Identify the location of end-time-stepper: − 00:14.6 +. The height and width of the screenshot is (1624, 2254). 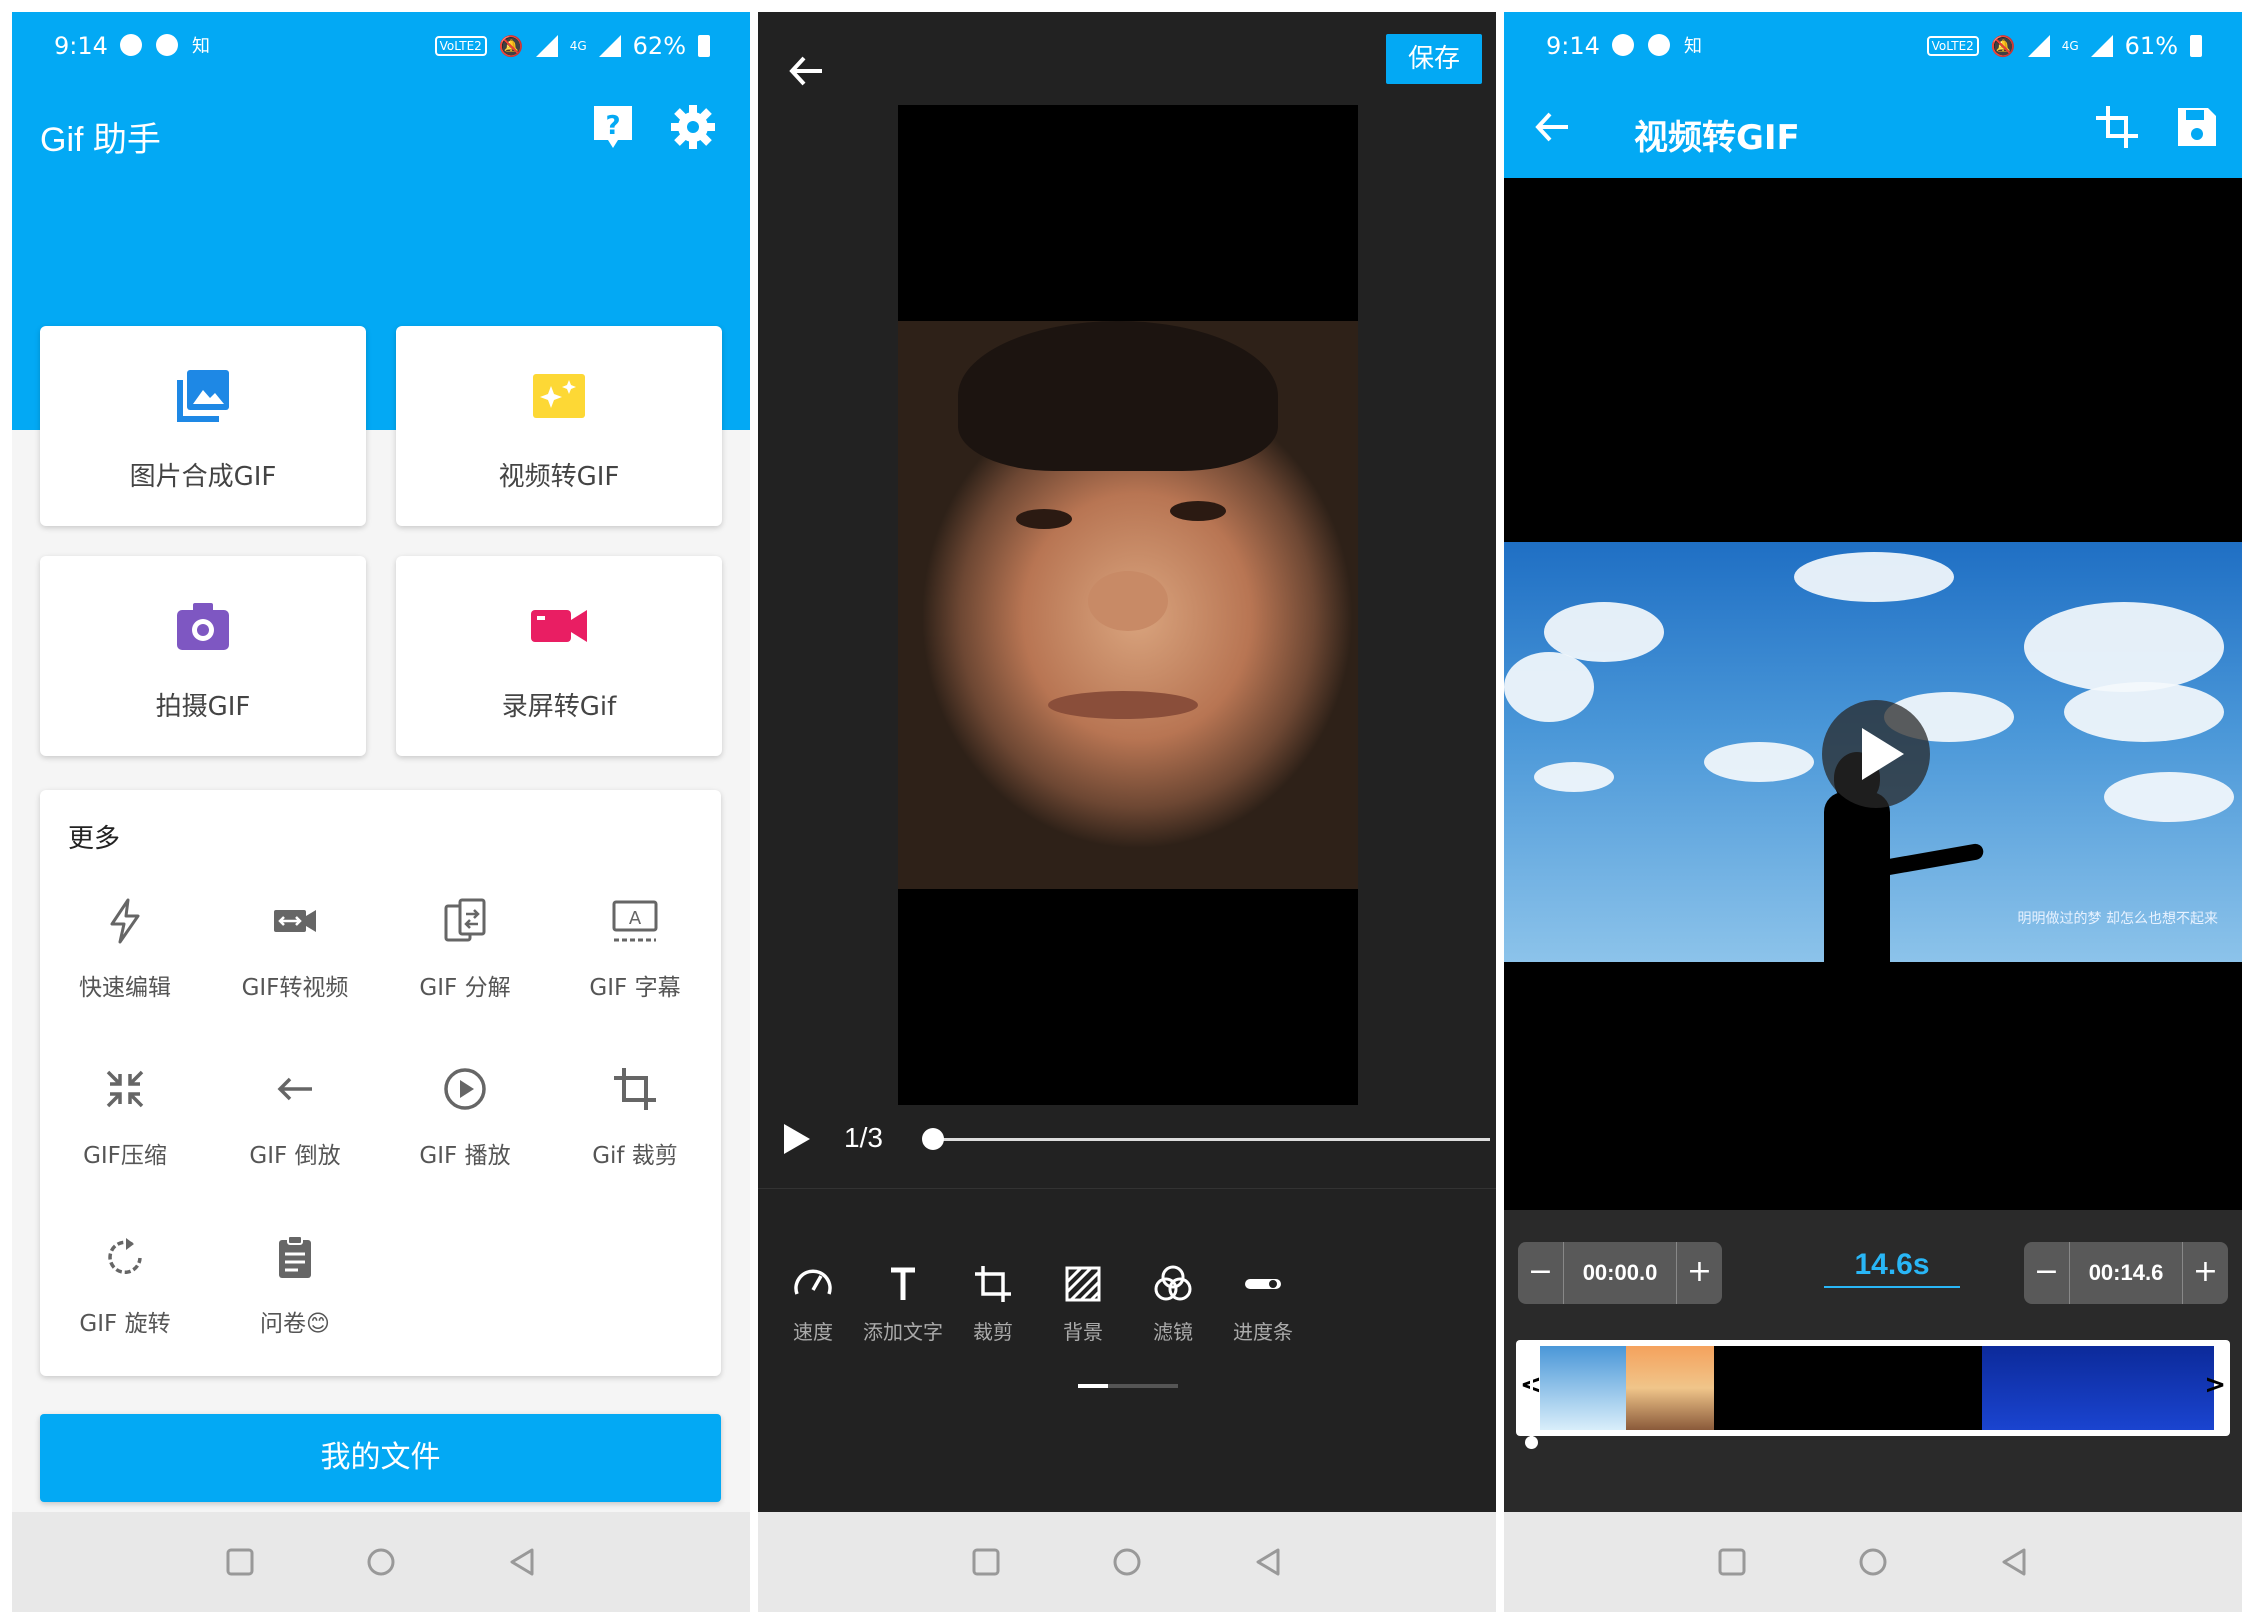
(2126, 1273).